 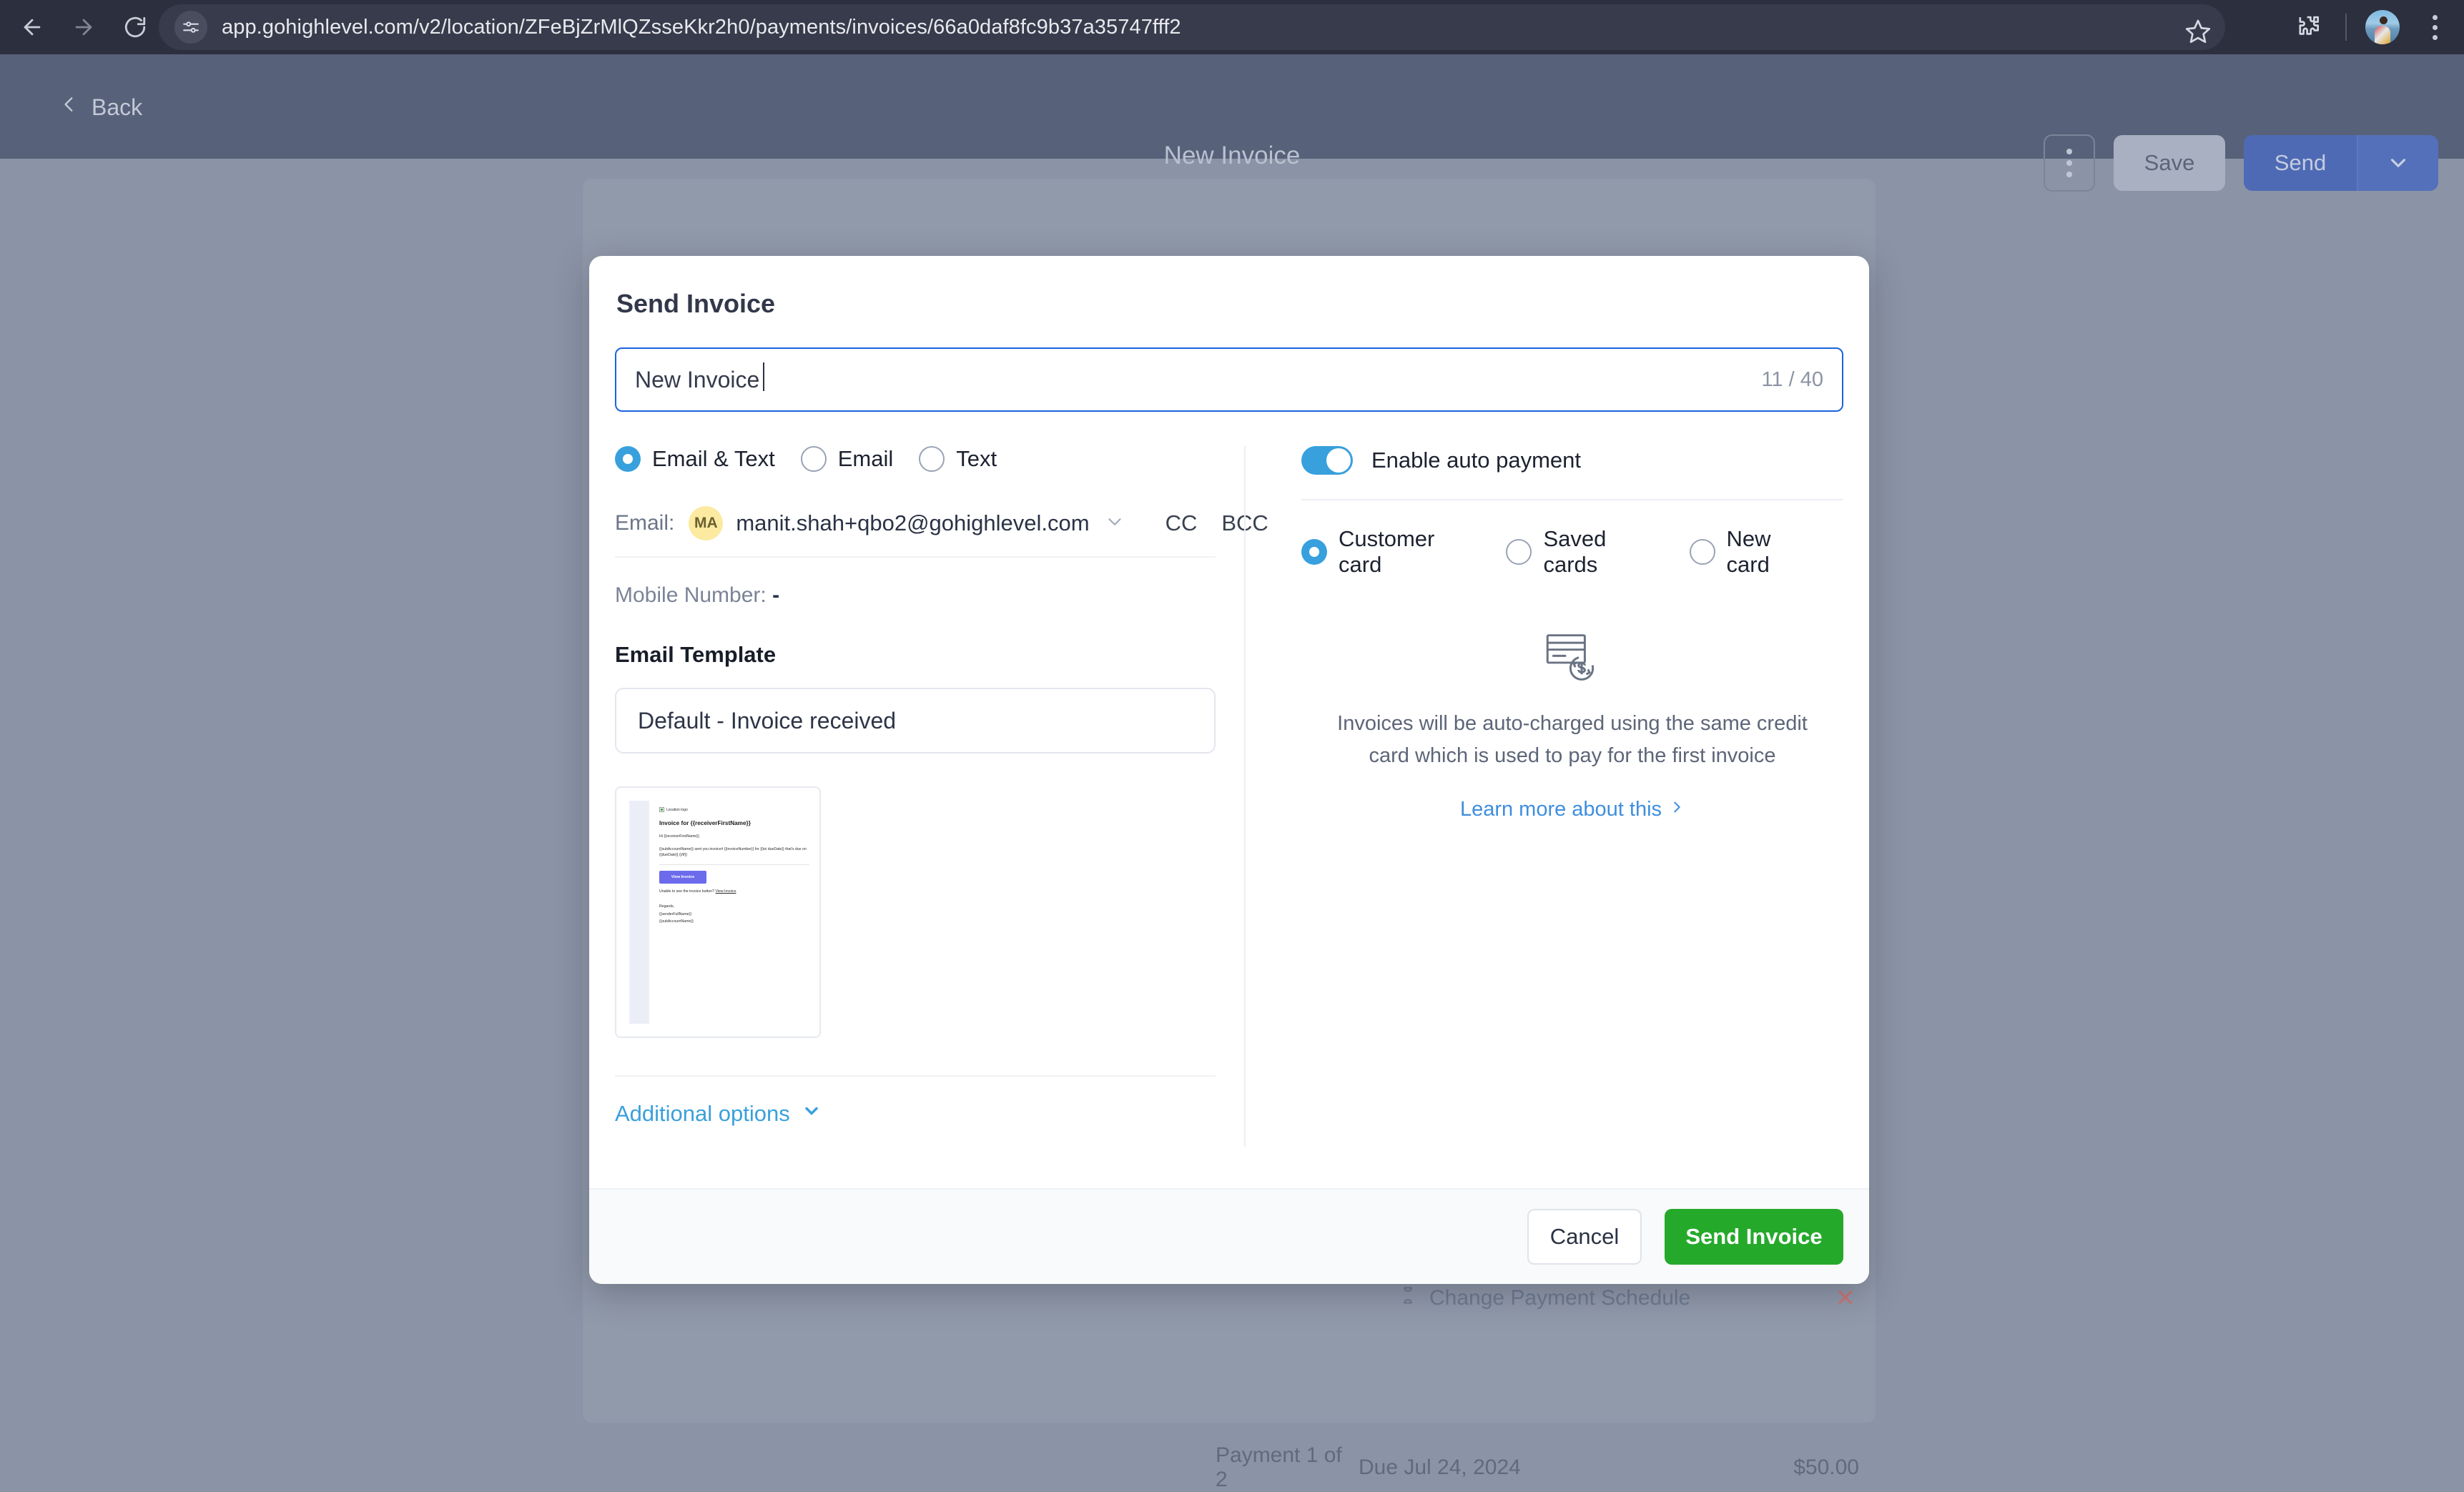 I want to click on channel-option-text: Text, so click(x=958, y=459).